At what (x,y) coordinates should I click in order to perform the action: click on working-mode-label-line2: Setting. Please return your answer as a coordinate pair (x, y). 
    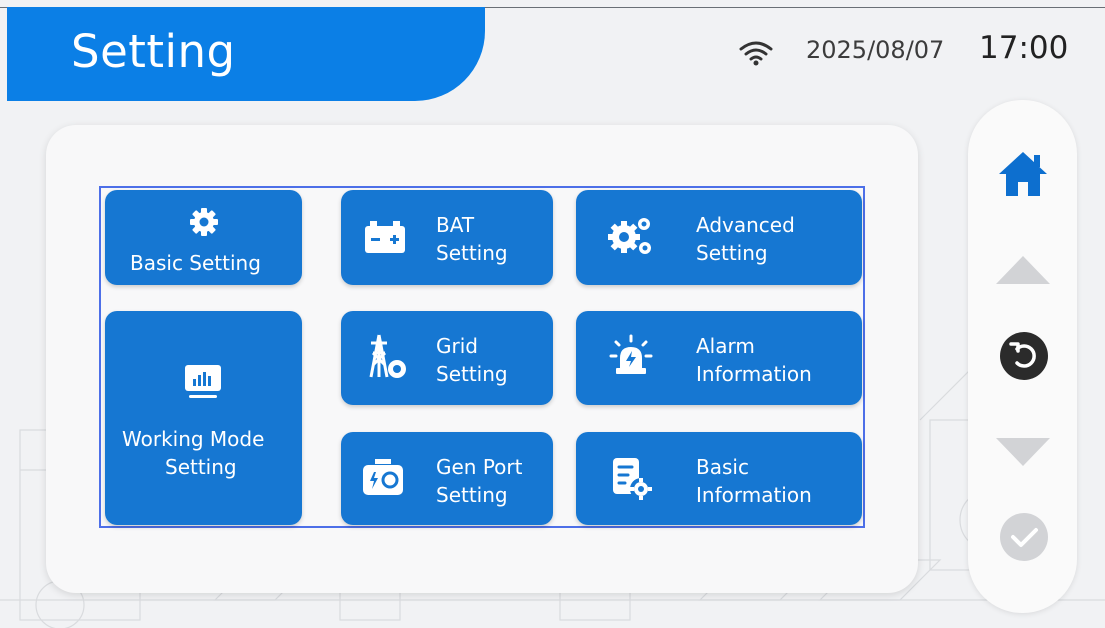
    Looking at the image, I should click on (201, 467).